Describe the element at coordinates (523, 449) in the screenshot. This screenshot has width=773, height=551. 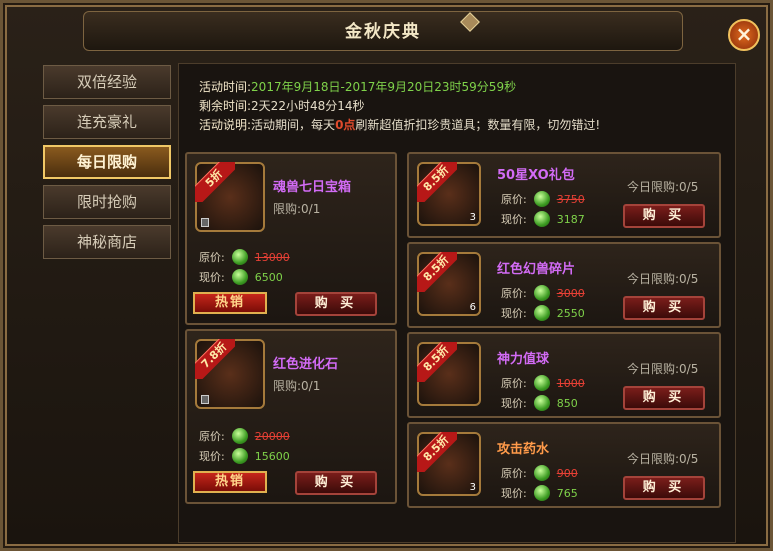
I see `item-name: 攻击药水` at that location.